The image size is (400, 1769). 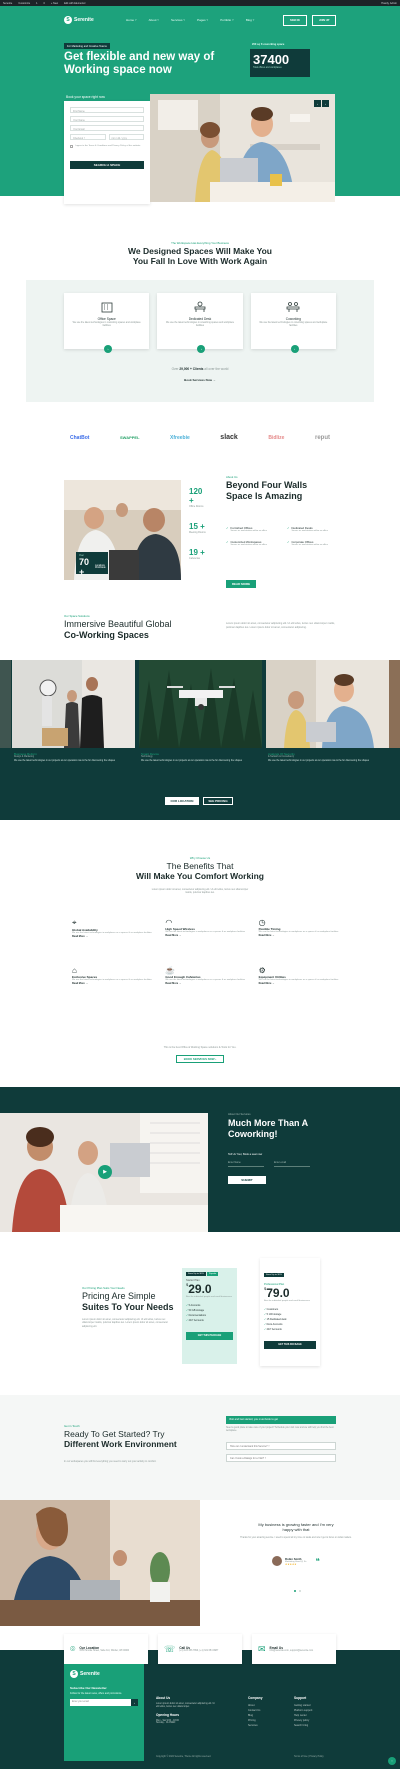 What do you see at coordinates (88, 137) in the screenshot?
I see `checkout-select: Checkout ˅` at bounding box center [88, 137].